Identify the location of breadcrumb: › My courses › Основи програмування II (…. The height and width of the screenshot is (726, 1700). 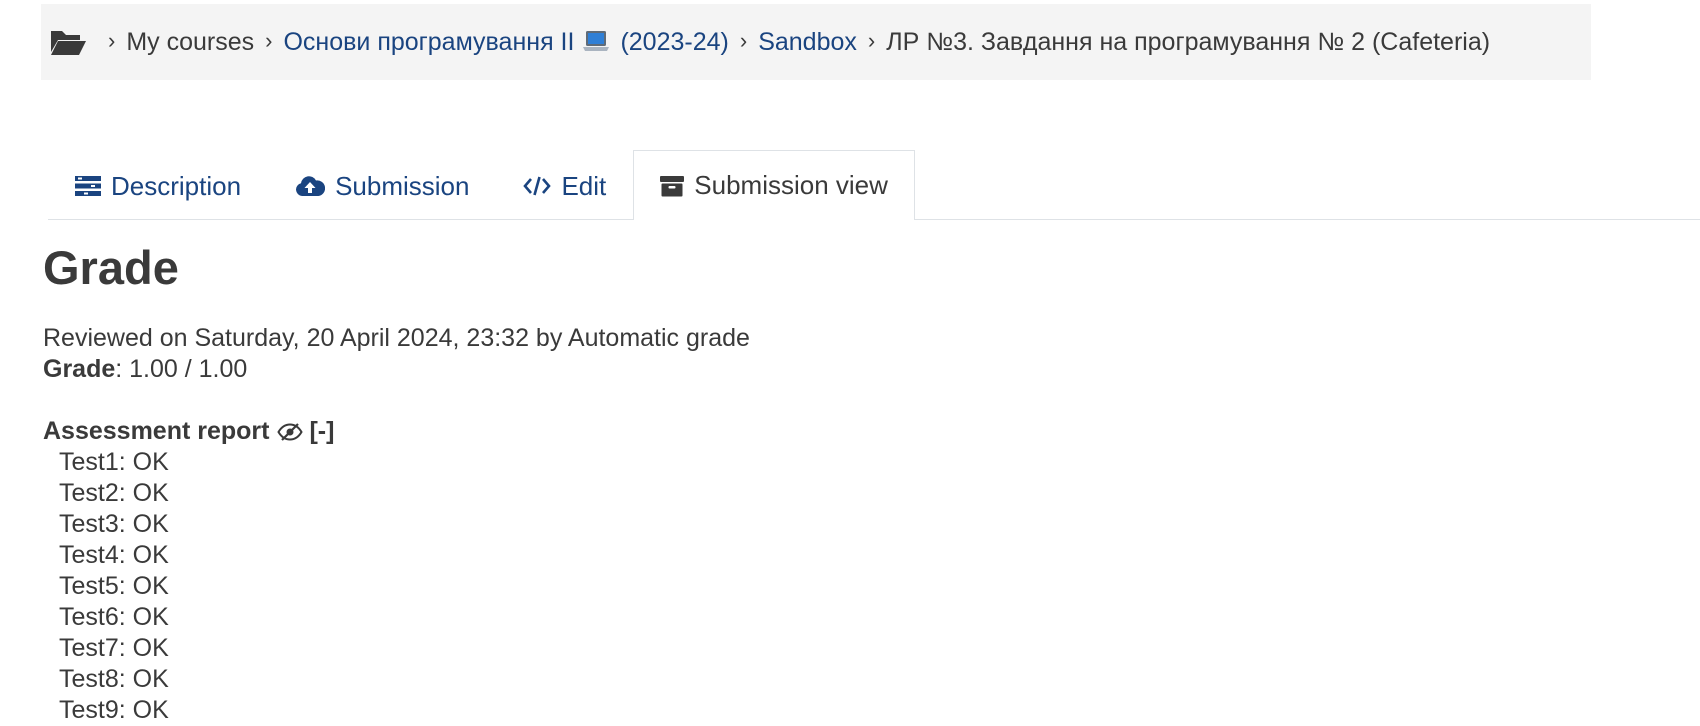
(816, 42).